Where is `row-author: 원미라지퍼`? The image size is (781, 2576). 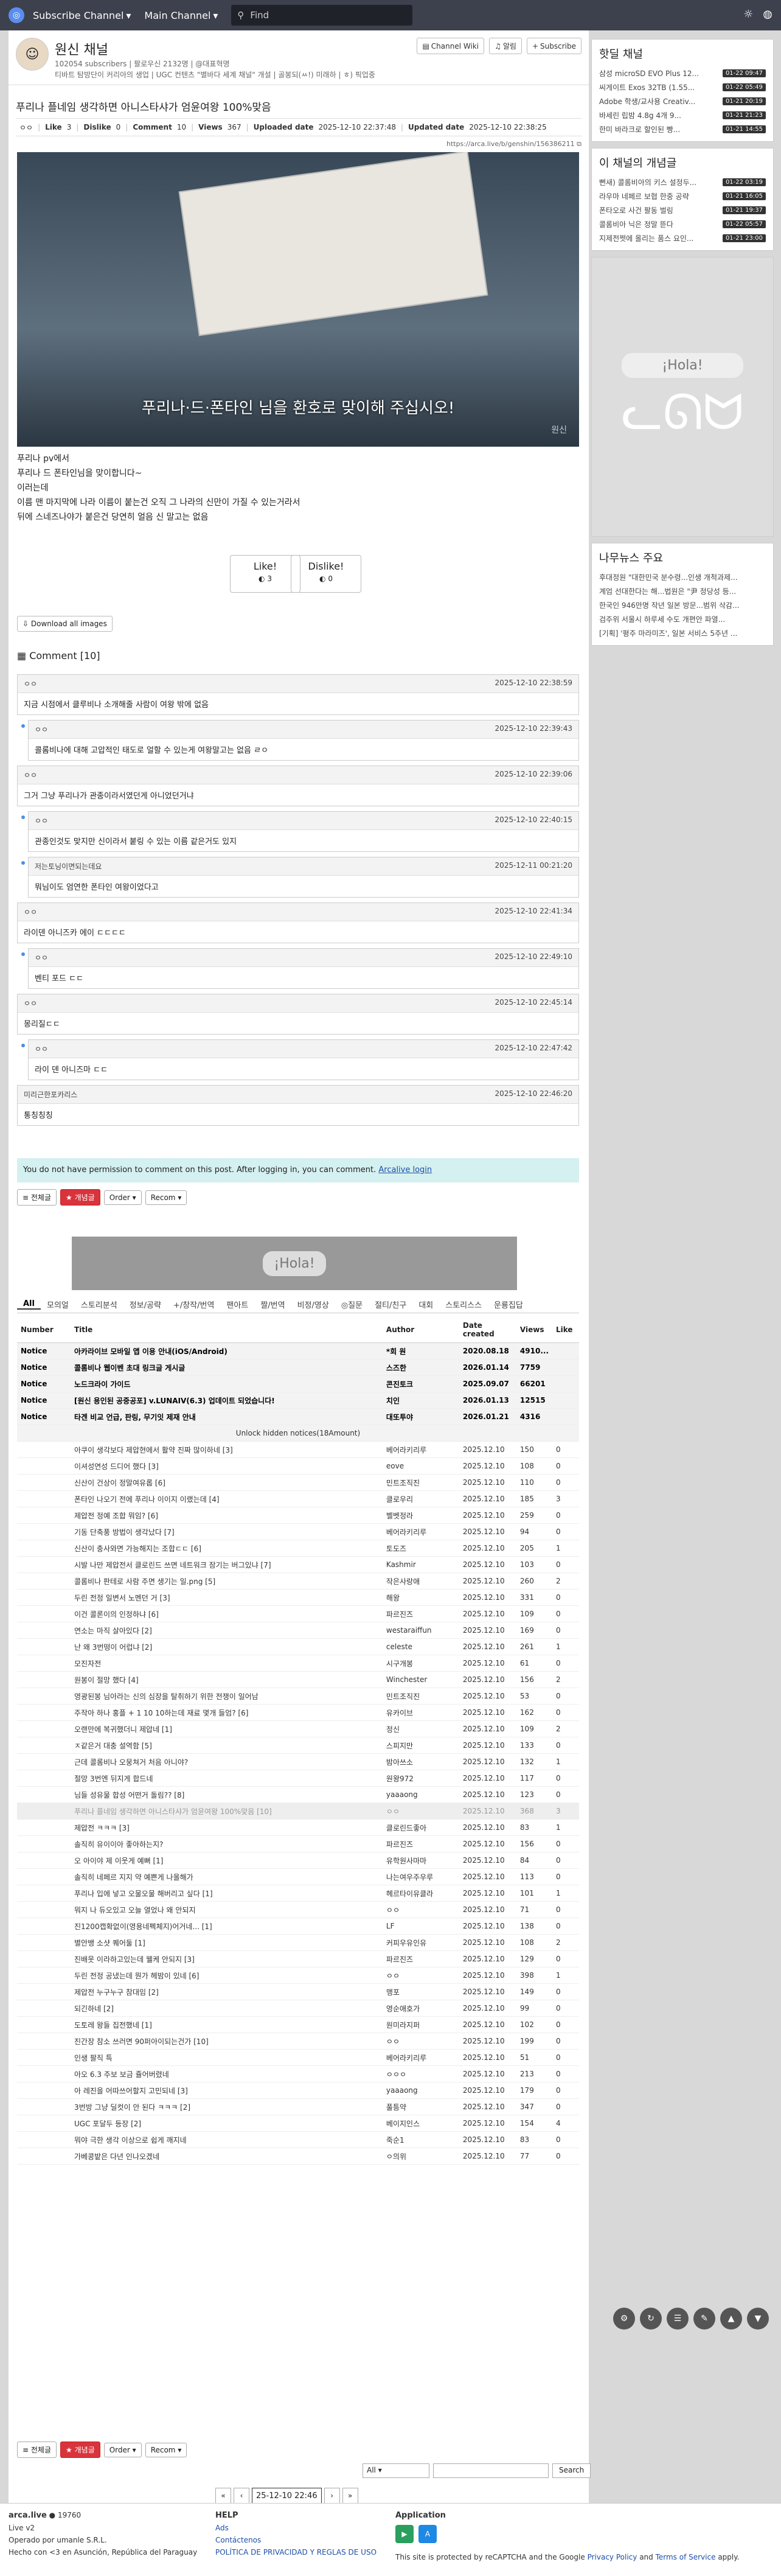
row-author: 원미라지퍼 is located at coordinates (420, 2024).